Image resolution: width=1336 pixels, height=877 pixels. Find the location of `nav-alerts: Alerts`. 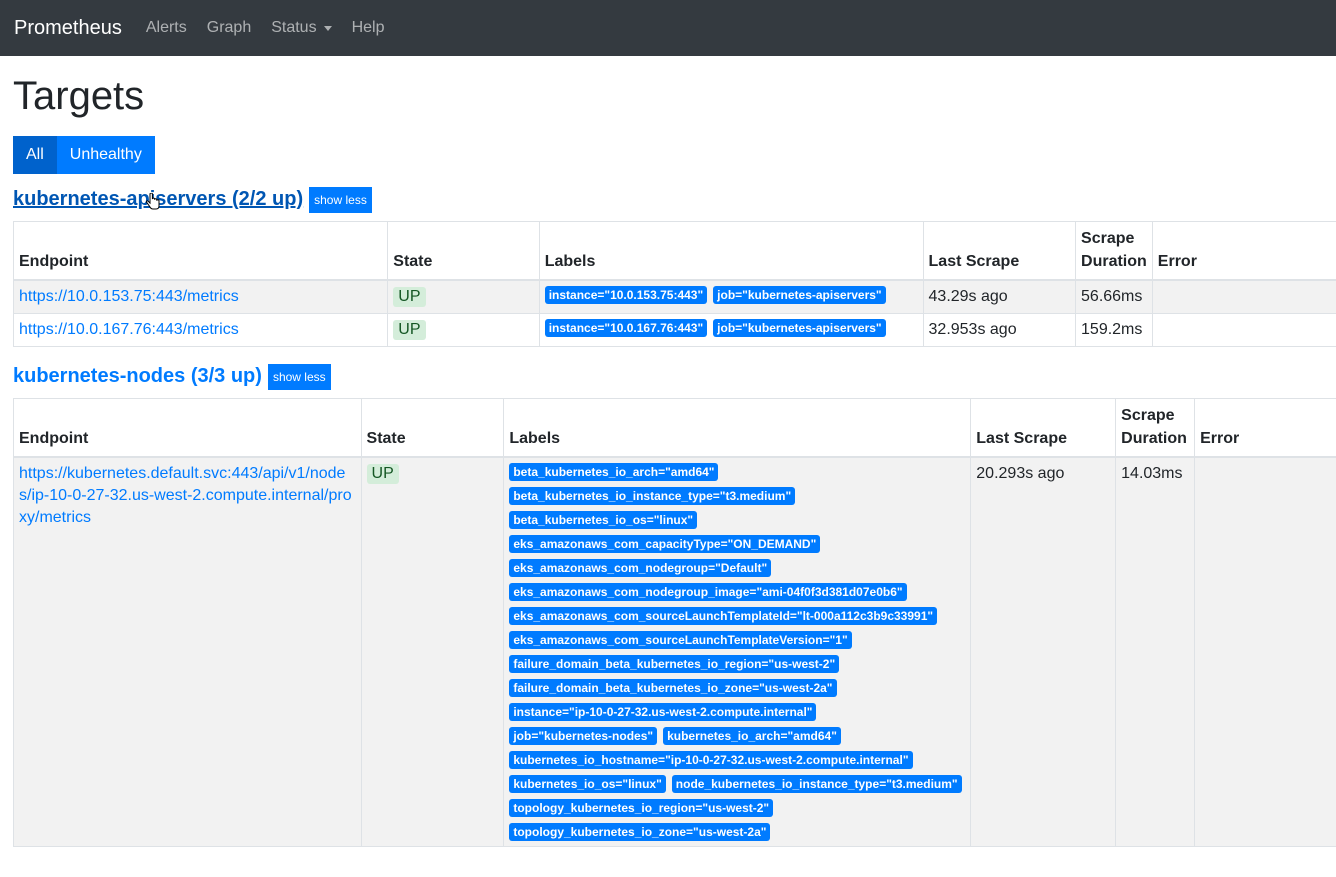

nav-alerts: Alerts is located at coordinates (166, 28).